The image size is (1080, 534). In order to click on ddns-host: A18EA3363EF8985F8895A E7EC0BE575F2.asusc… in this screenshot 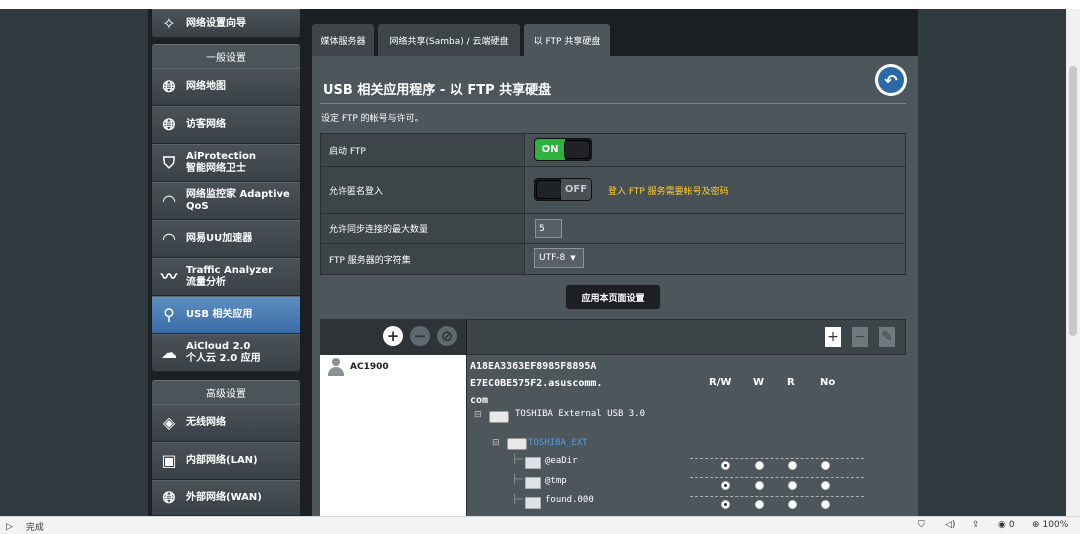, I will do `click(550, 383)`.